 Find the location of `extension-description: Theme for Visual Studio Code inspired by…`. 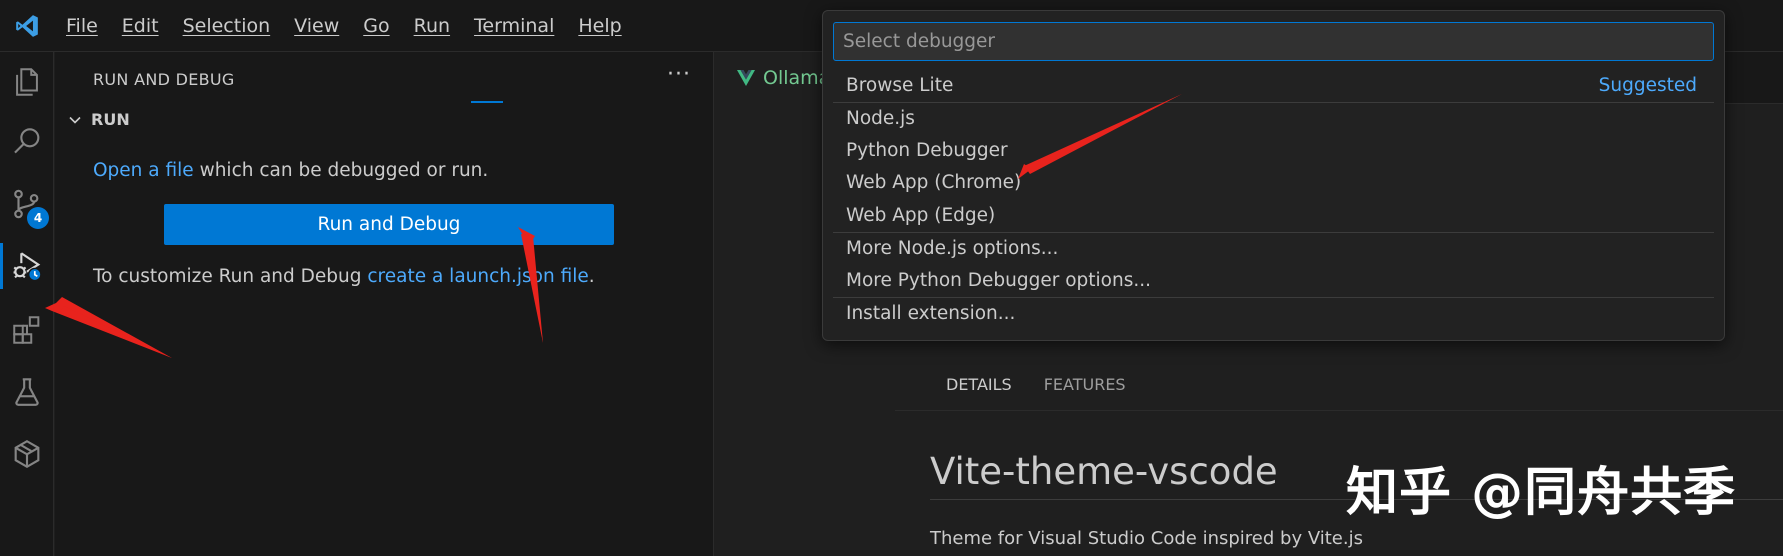

extension-description: Theme for Visual Studio Code inspired by… is located at coordinates (1146, 538).